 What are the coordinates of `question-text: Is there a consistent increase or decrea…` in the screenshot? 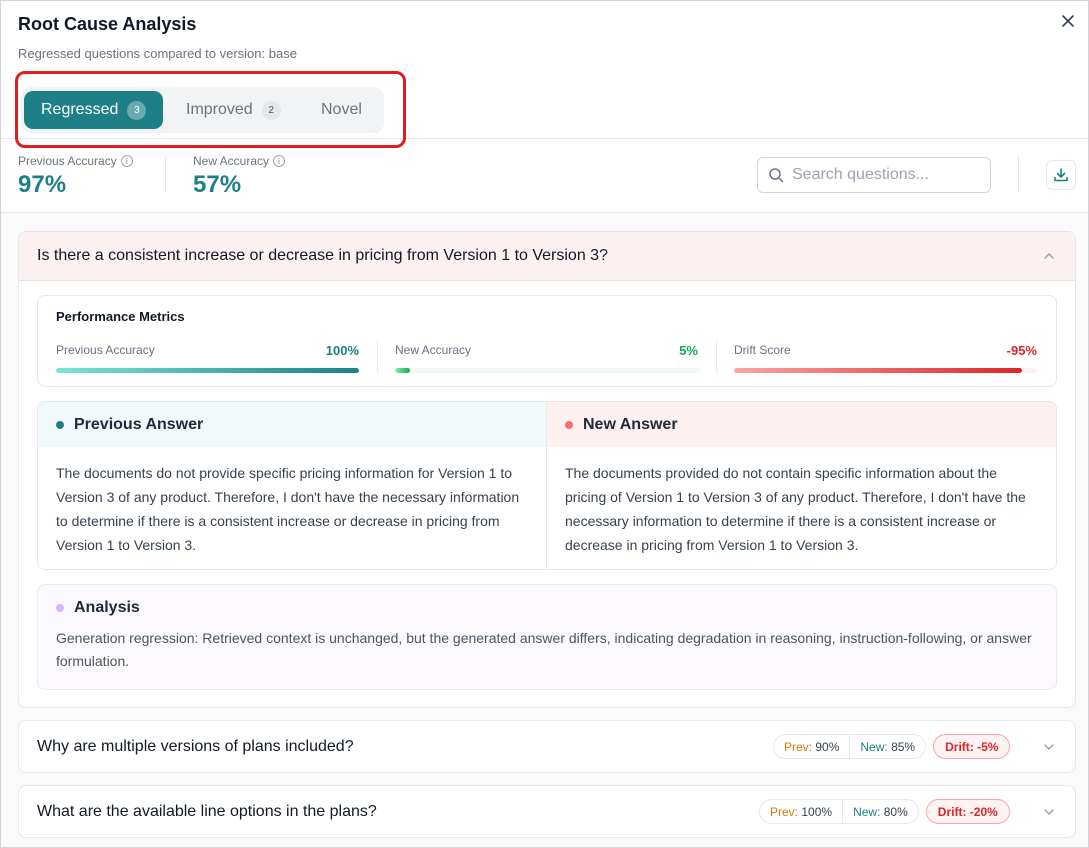 It's located at (322, 255).